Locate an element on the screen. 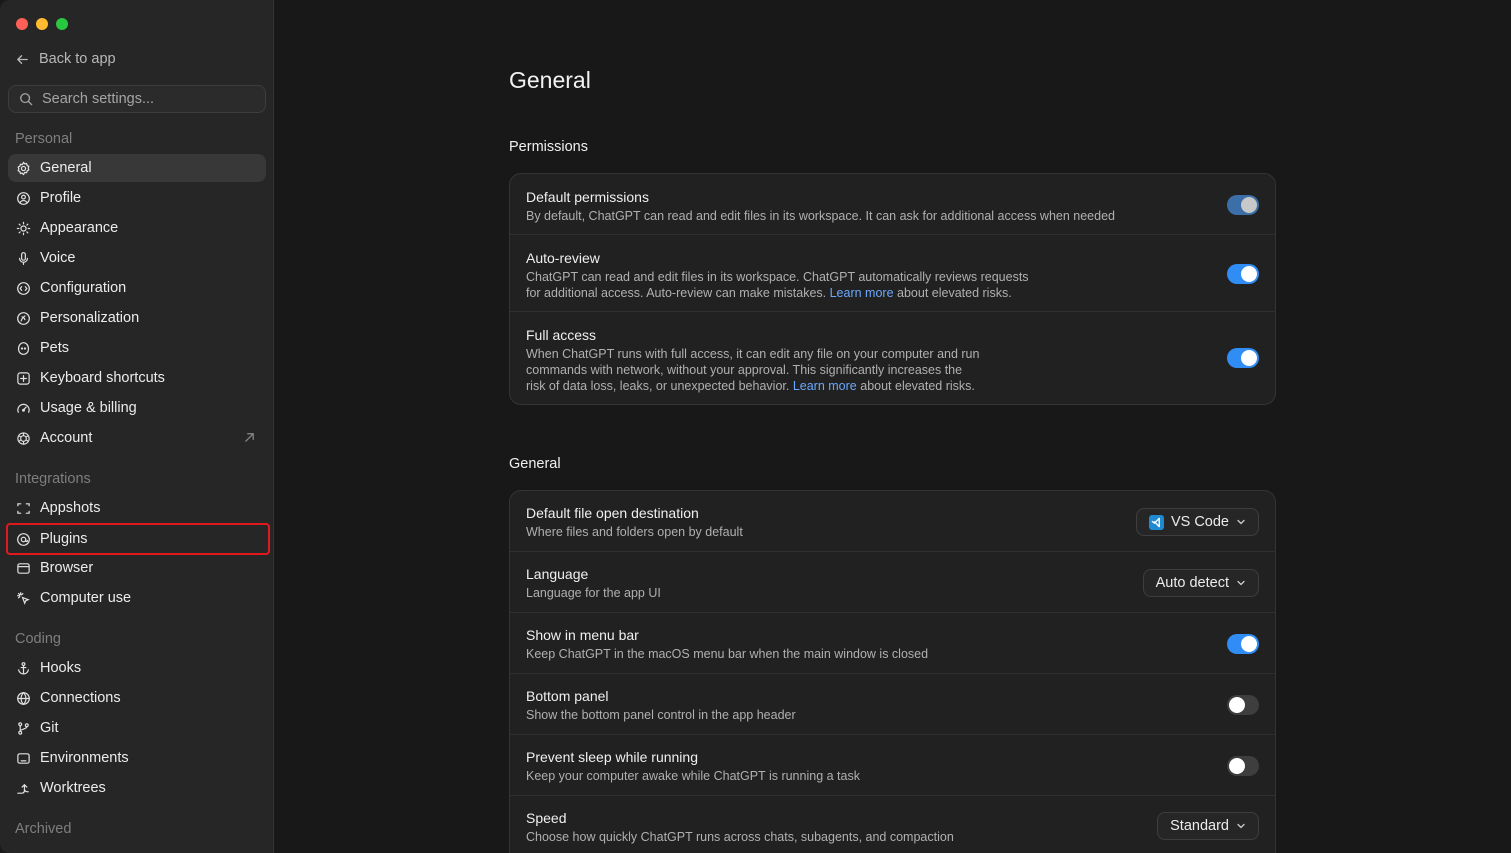 The width and height of the screenshot is (1511, 853). sidebar-item-label: Git is located at coordinates (49, 728).